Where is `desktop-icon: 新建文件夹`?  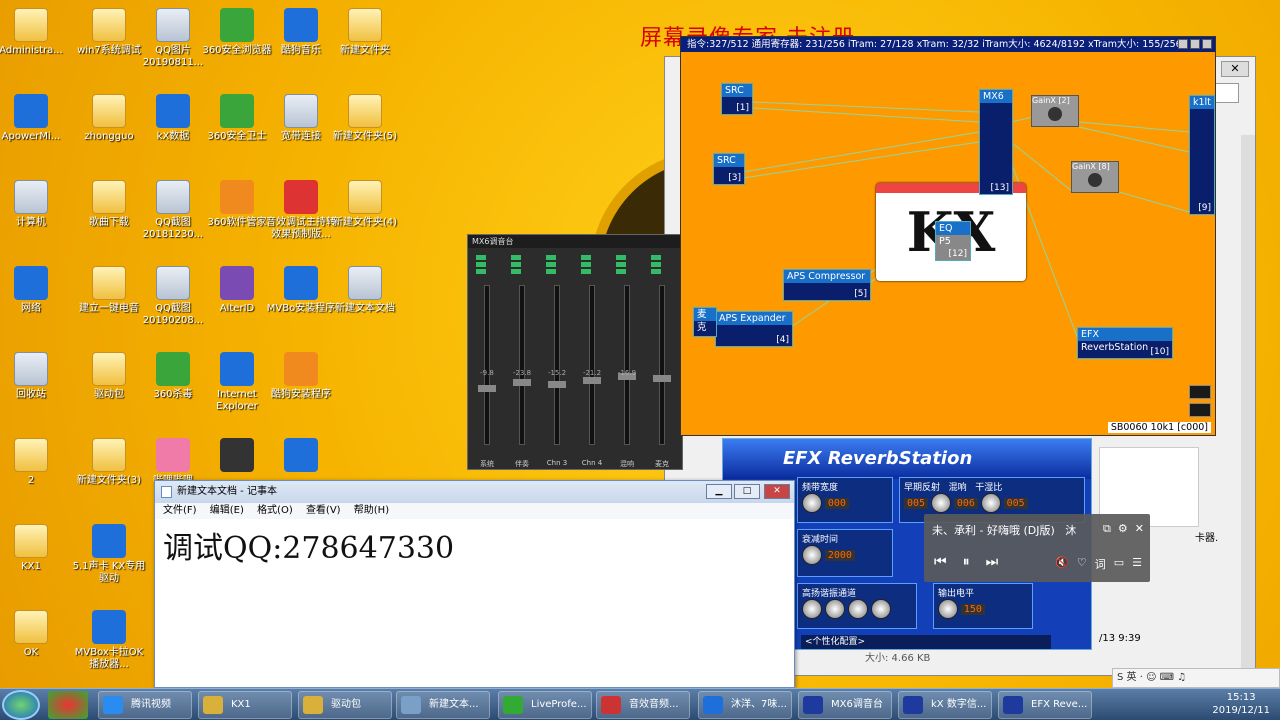
desktop-icon: 新建文件夹 is located at coordinates (365, 30).